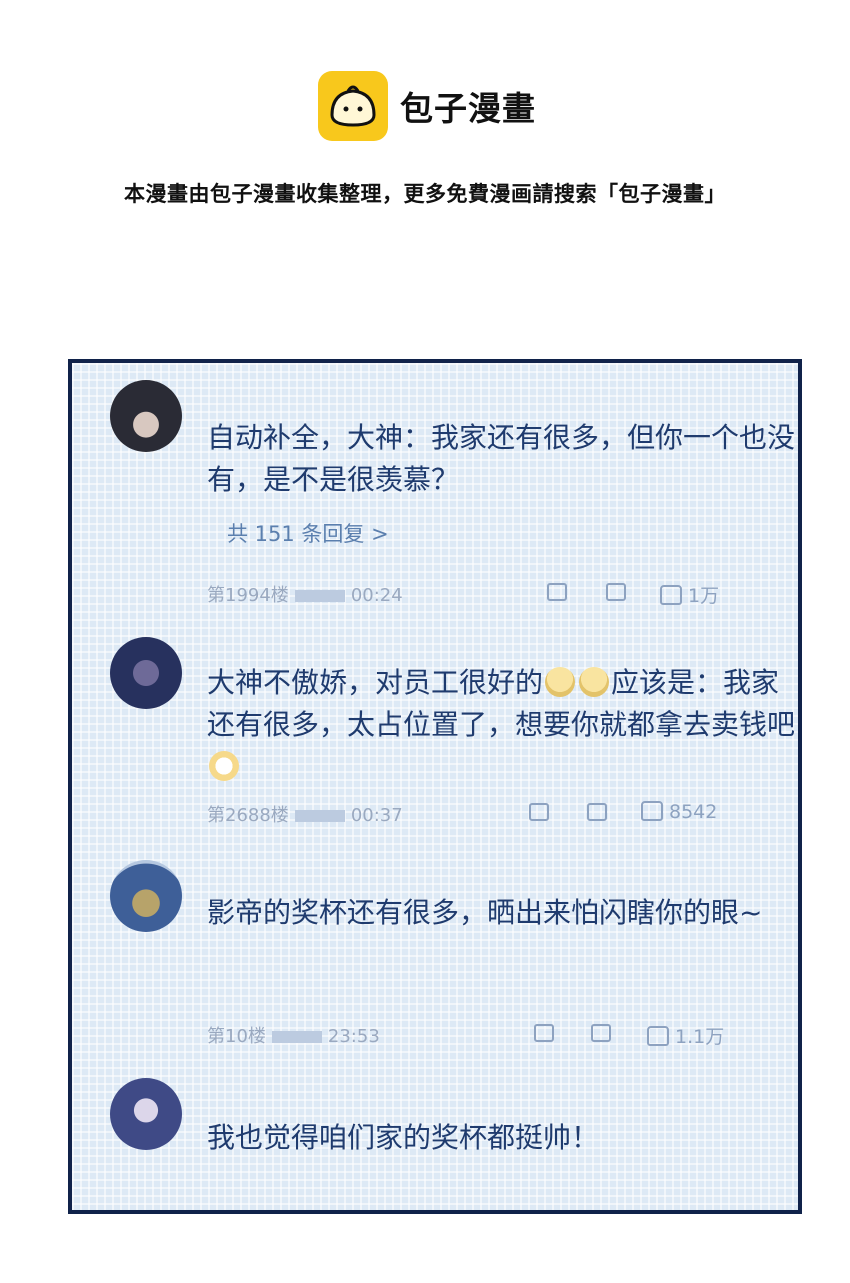 The width and height of the screenshot is (850, 1283). What do you see at coordinates (403, 1137) in the screenshot?
I see `comment-text: 我也觉得咱们家的奖杯都挺帅！` at bounding box center [403, 1137].